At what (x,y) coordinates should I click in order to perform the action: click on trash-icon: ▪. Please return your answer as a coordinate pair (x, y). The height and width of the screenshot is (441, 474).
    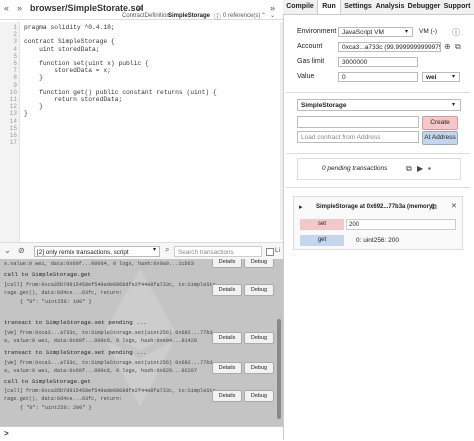
    Looking at the image, I should click on (429, 168).